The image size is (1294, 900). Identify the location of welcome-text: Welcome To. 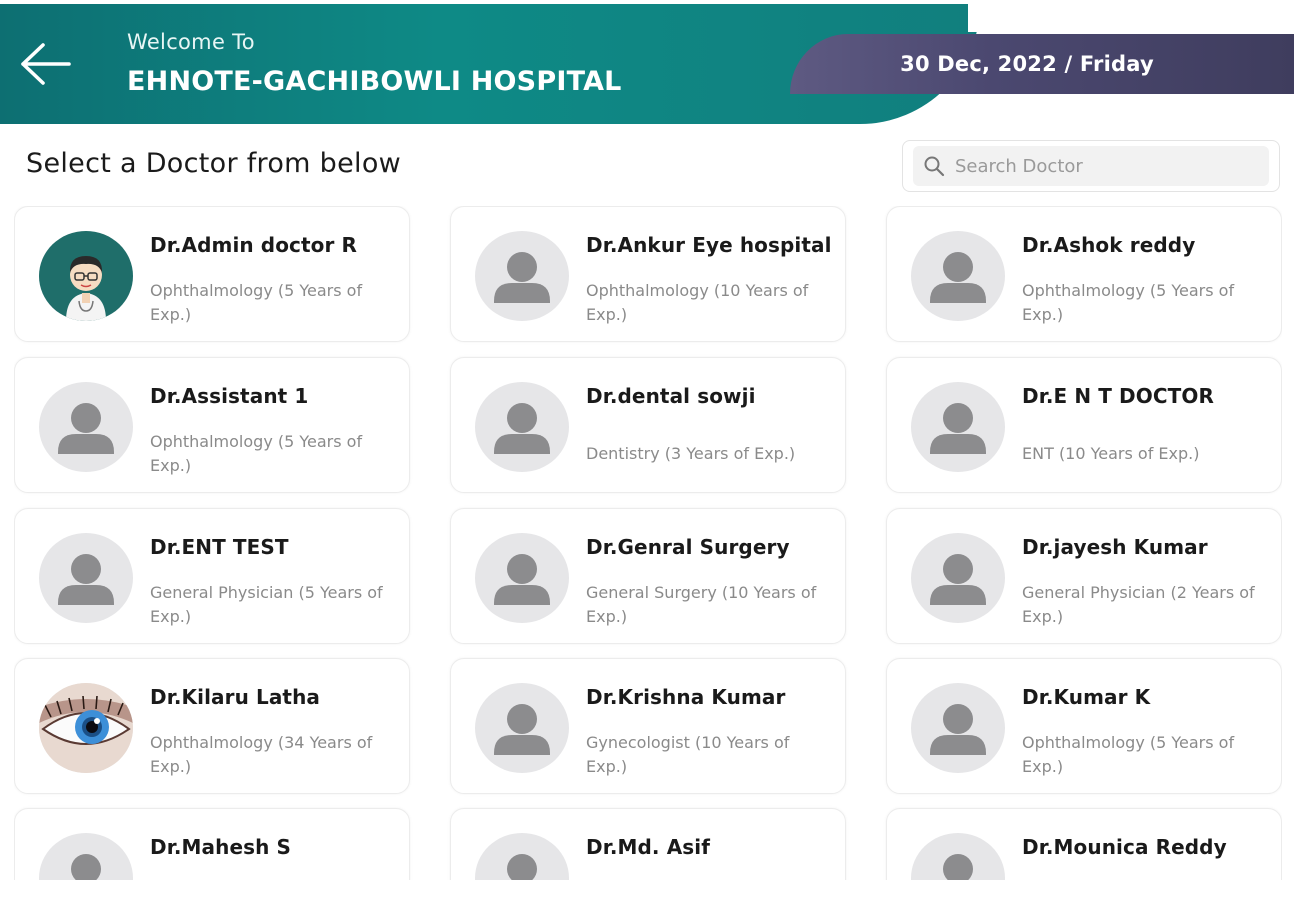
(191, 42).